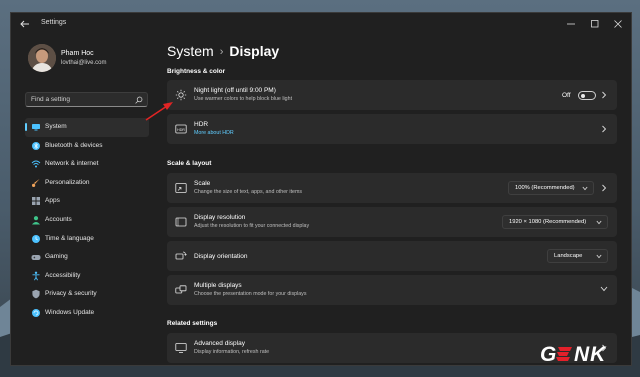  Describe the element at coordinates (74, 145) in the screenshot. I see `sidebar-item-label: Bluetooth & devices` at that location.